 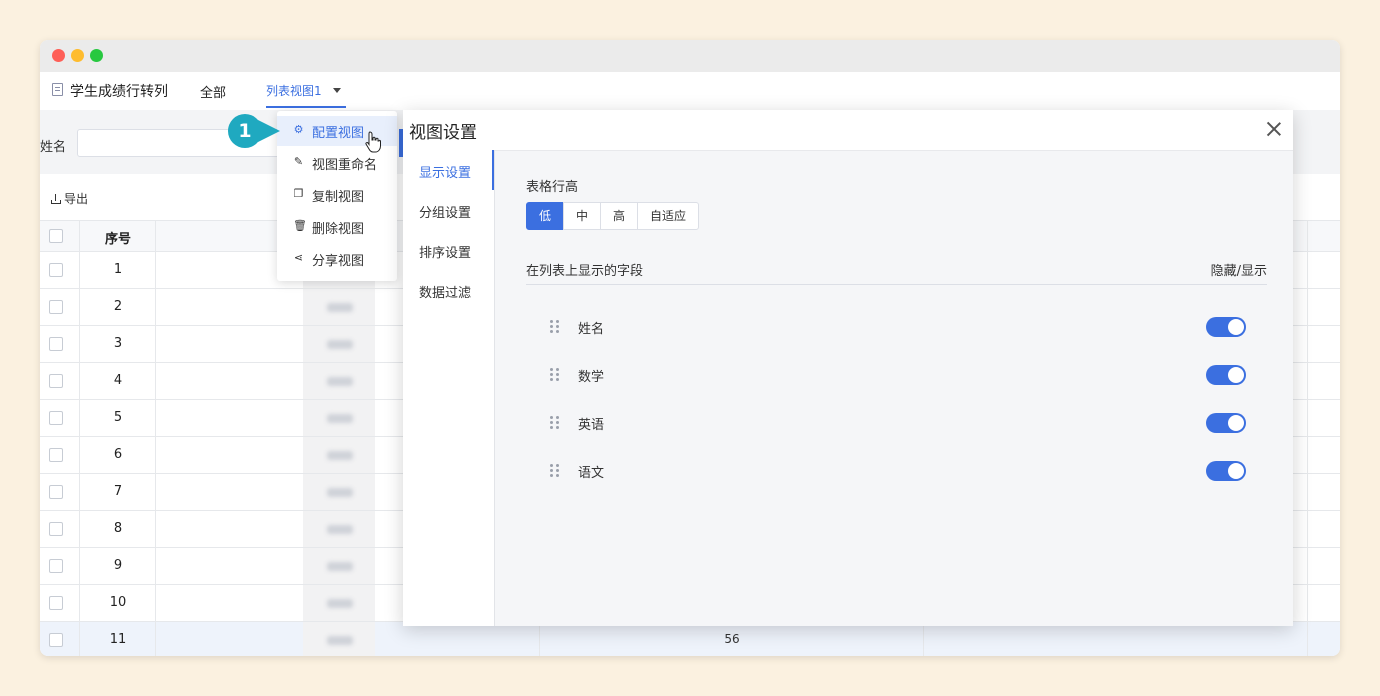 I want to click on field-row-name: 姓名, so click(x=896, y=327).